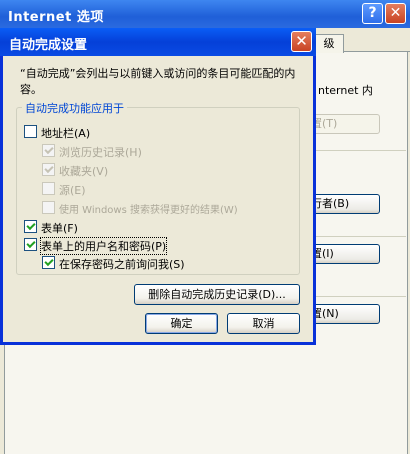  Describe the element at coordinates (301, 41) in the screenshot. I see `dialog-close-button: ✕` at that location.